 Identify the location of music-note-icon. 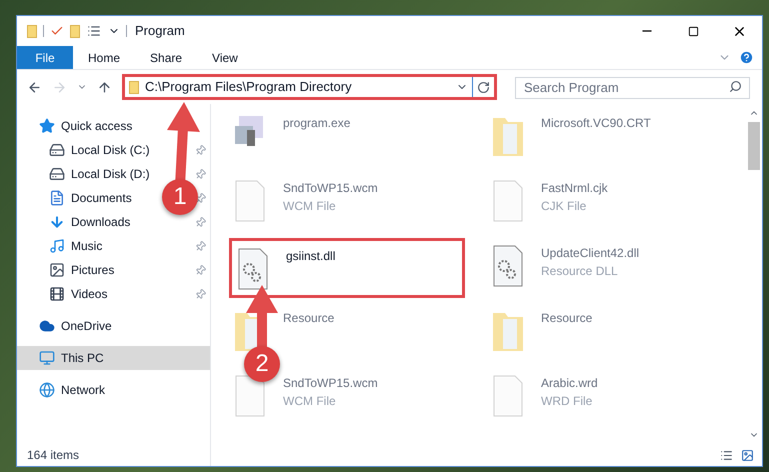
(57, 246).